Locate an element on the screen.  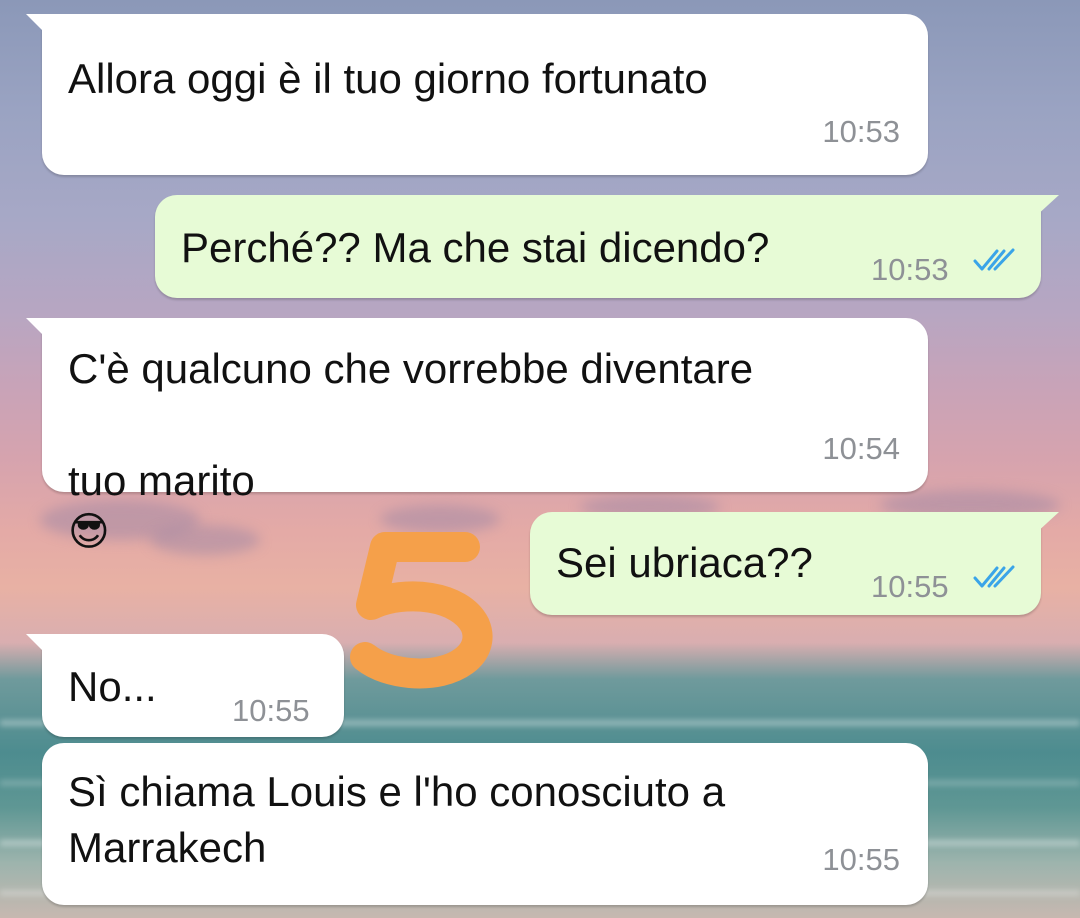
message-bubble-outgoing: Sei ubriaca?? 10:55 is located at coordinates (794, 563).